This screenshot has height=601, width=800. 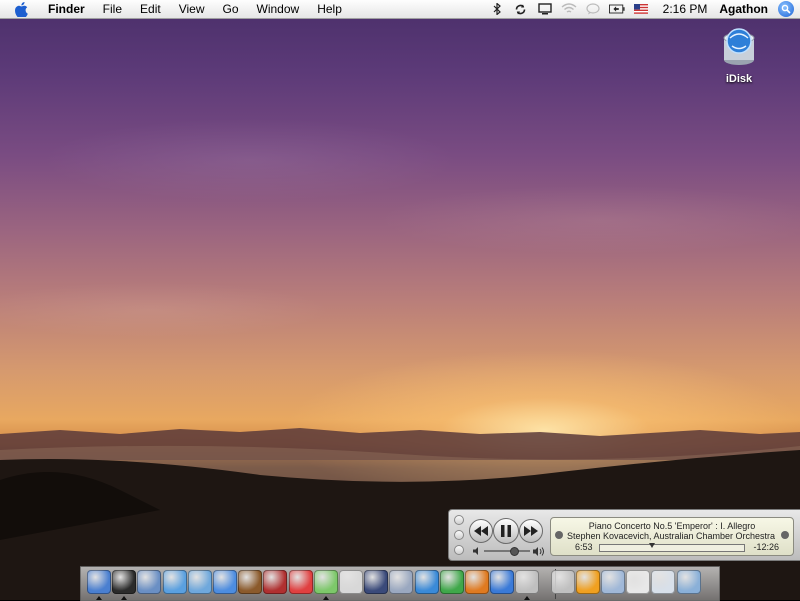 What do you see at coordinates (351, 582) in the screenshot?
I see `preview-icon` at bounding box center [351, 582].